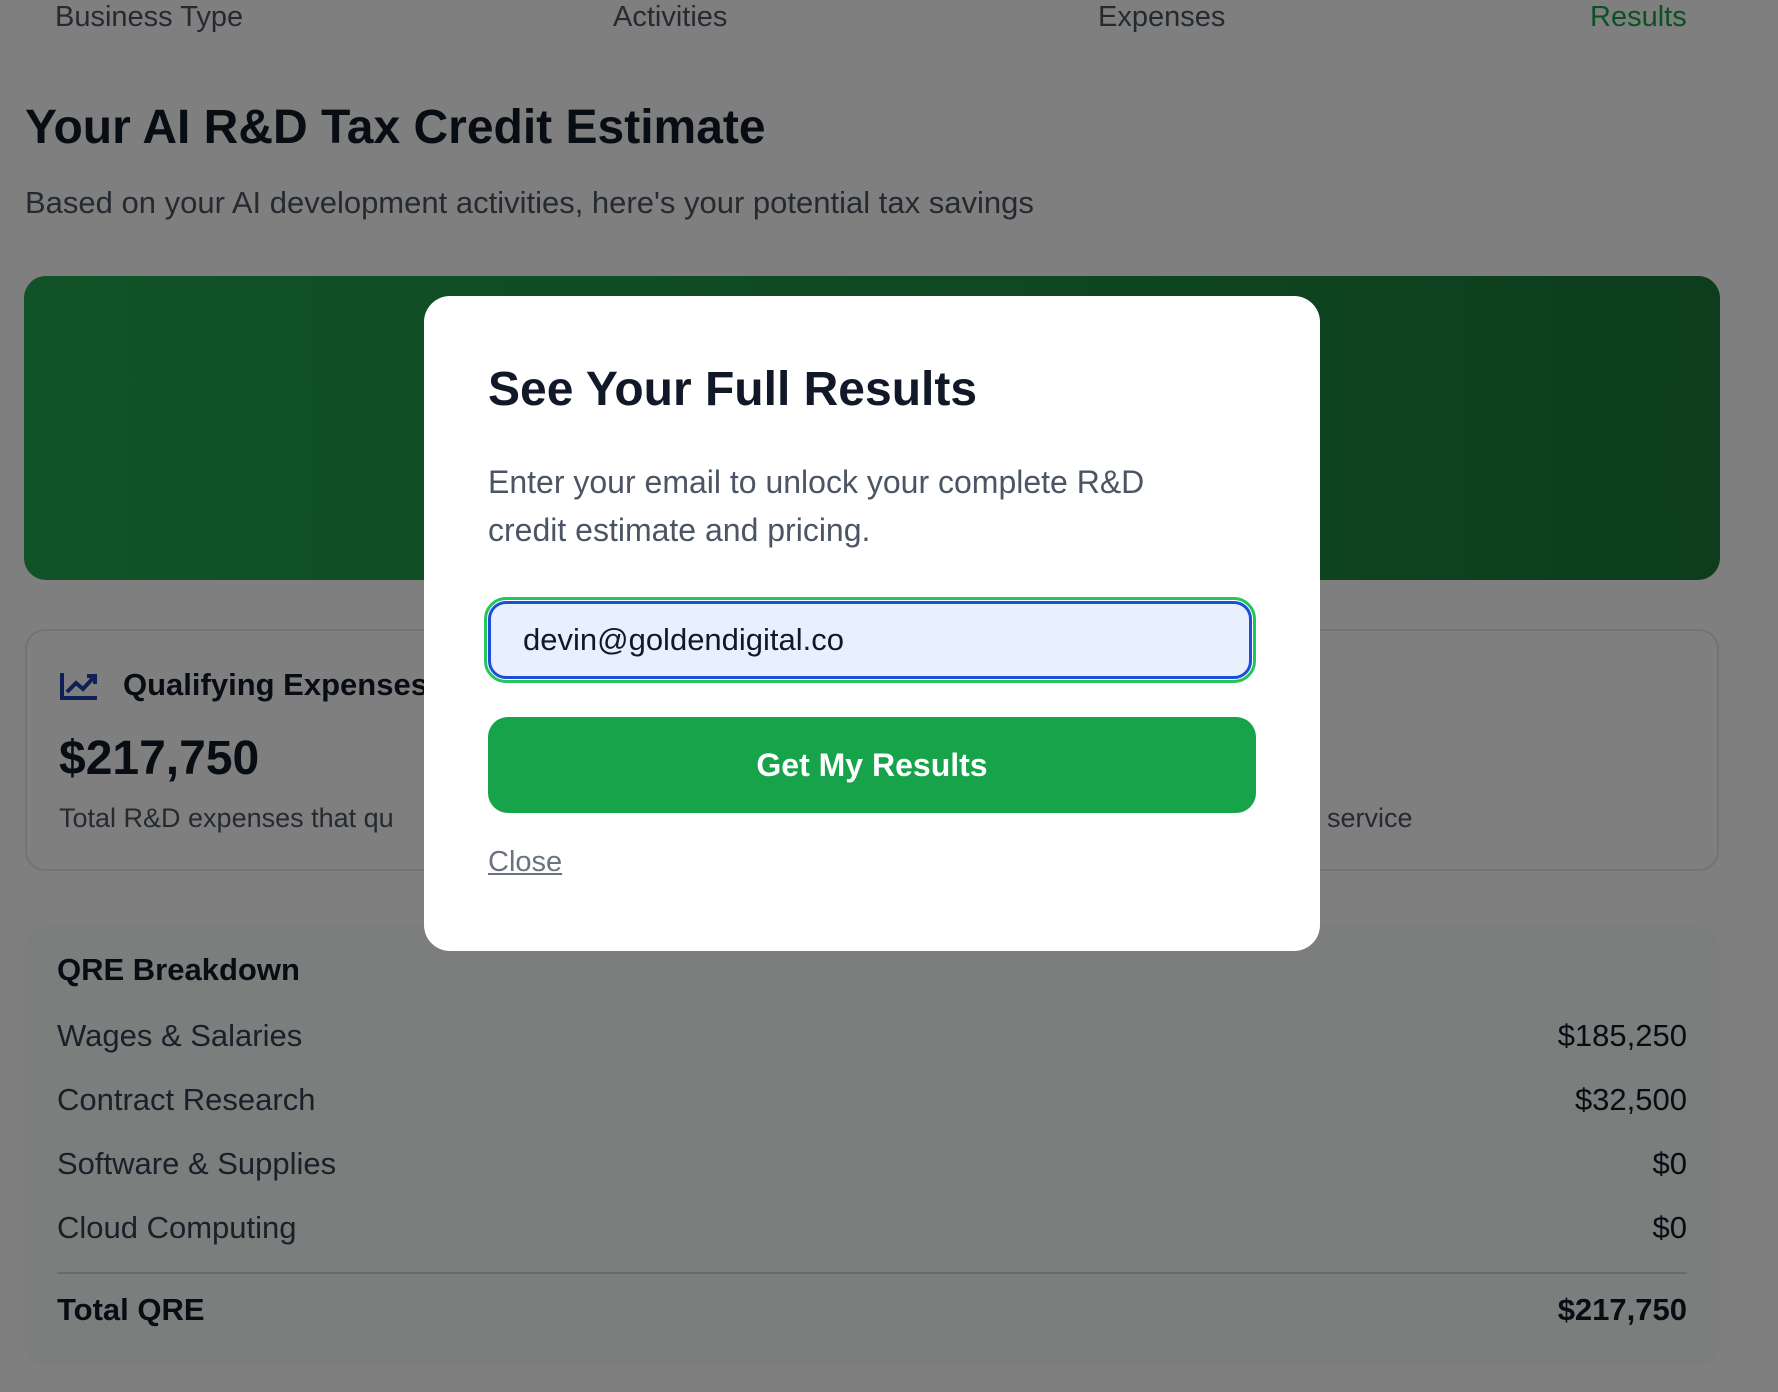 Image resolution: width=1778 pixels, height=1392 pixels. I want to click on modal-title: See Your Full Results, so click(733, 389).